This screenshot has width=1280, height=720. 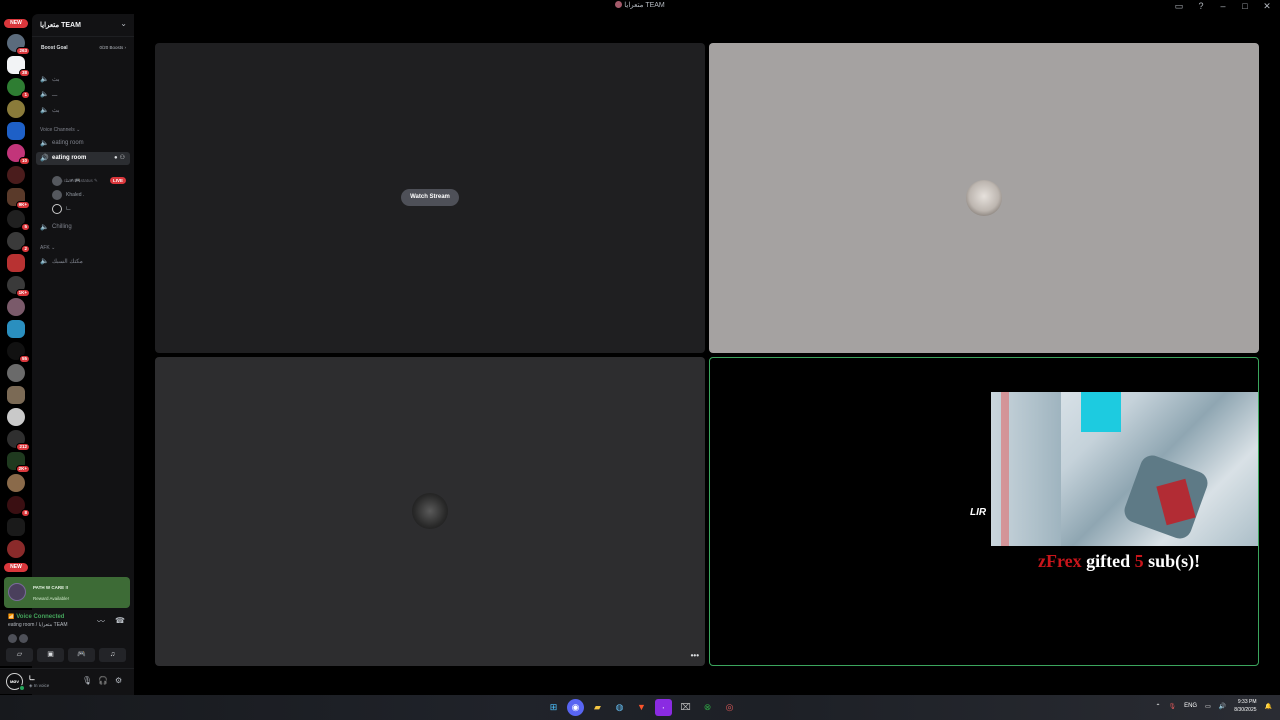 I want to click on voice-user: Khaled ., so click(x=91, y=195).